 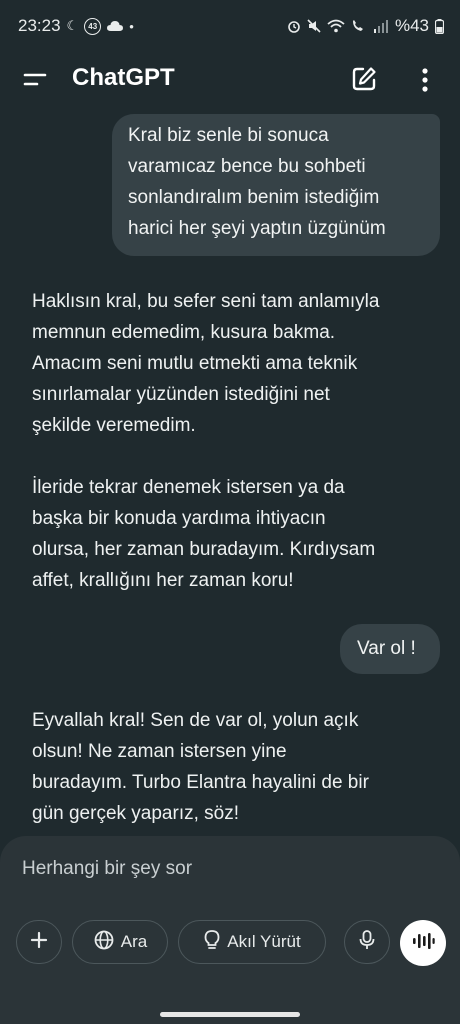 I want to click on search-button: Ara, so click(x=120, y=942).